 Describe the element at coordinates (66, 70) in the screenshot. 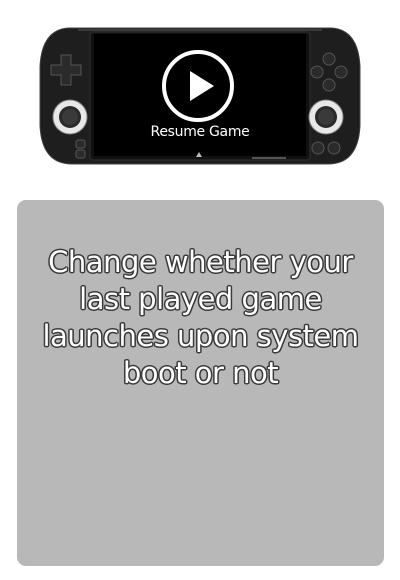

I see `dpad-icon` at that location.